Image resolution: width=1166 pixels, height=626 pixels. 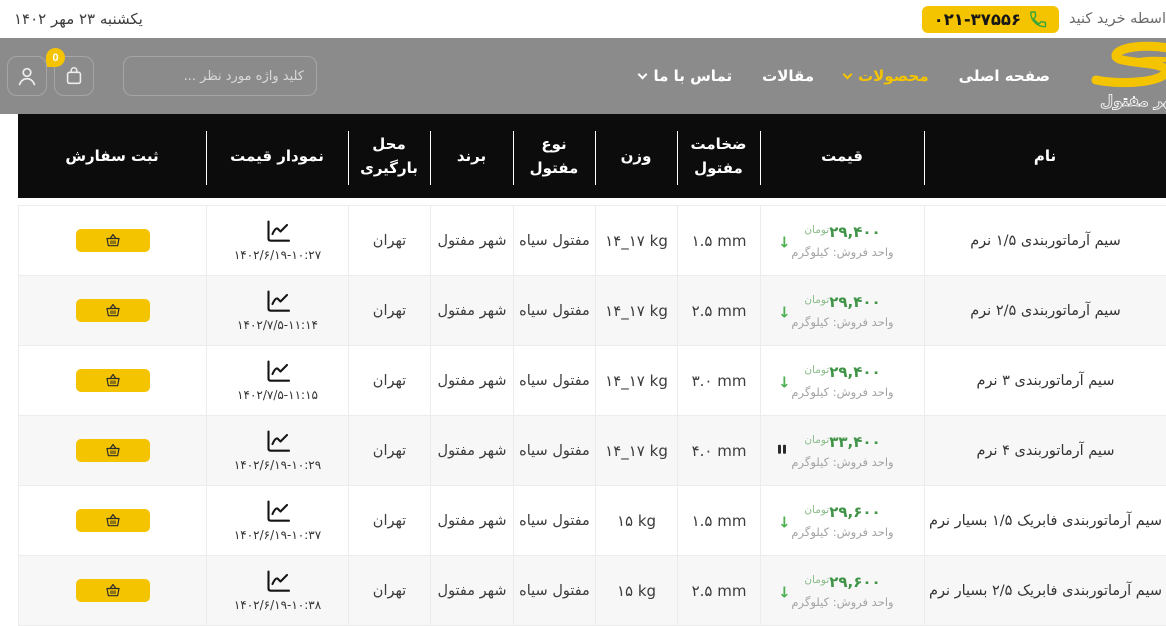 I want to click on search-input, so click(x=219, y=76).